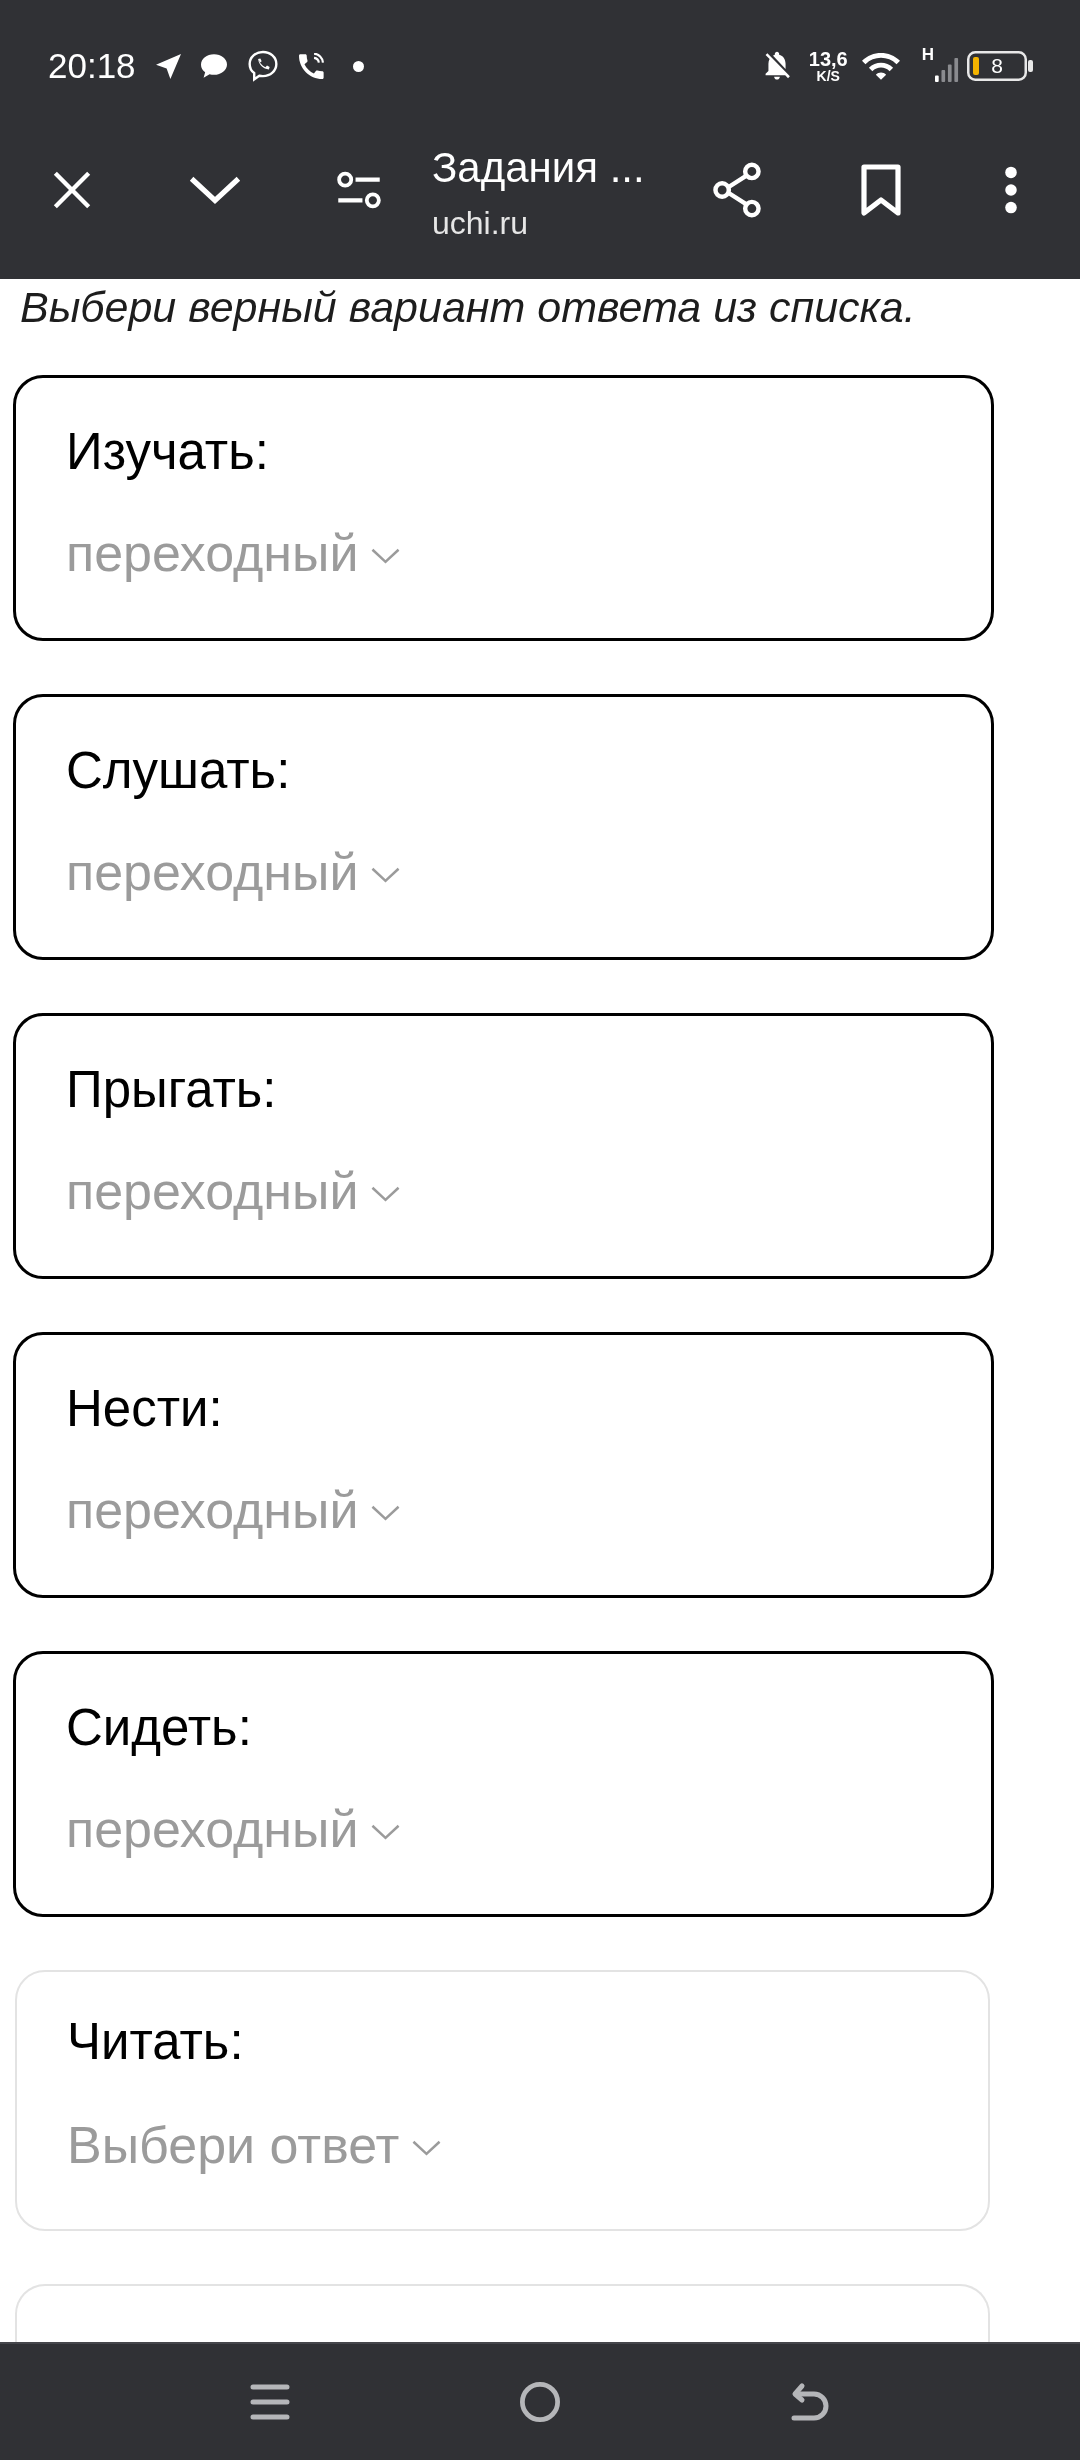  I want to click on share-icon, so click(737, 189).